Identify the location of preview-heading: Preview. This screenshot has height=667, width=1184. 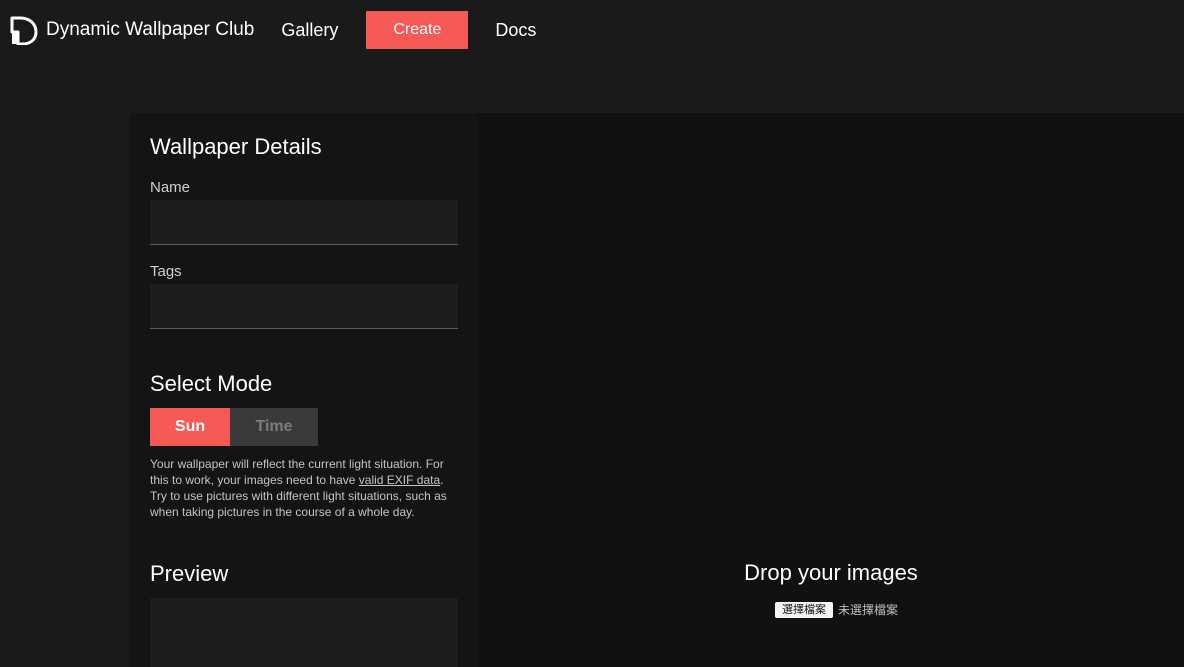
(189, 573).